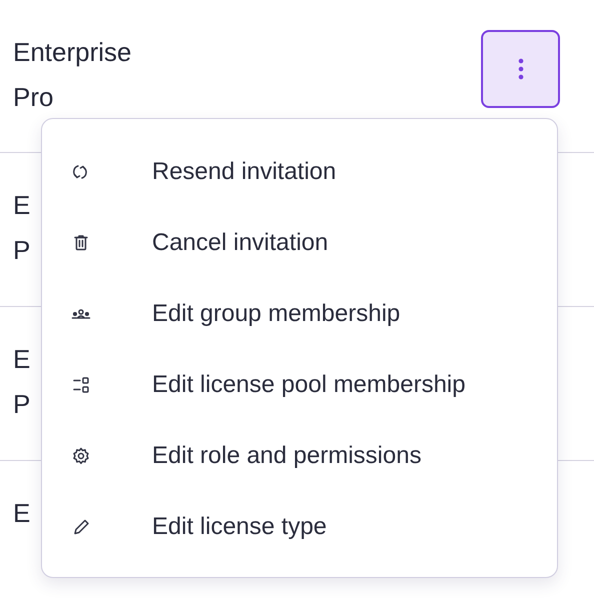 The width and height of the screenshot is (594, 610). Describe the element at coordinates (299, 526) in the screenshot. I see `menu-item: Edit license type` at that location.